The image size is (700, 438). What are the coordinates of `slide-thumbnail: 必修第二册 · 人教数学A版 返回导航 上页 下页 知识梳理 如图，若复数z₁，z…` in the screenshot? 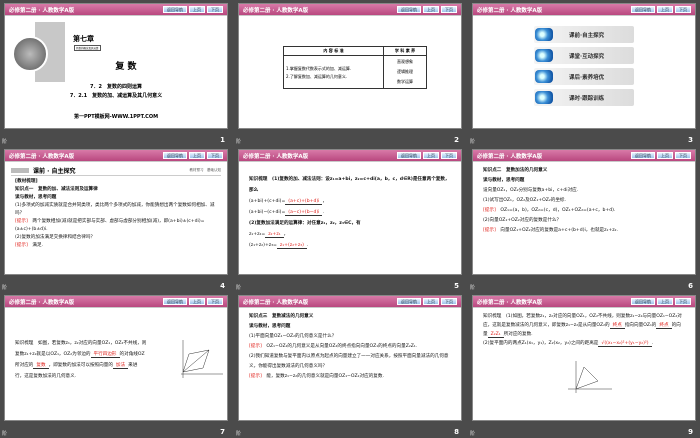 It's located at (116, 365).